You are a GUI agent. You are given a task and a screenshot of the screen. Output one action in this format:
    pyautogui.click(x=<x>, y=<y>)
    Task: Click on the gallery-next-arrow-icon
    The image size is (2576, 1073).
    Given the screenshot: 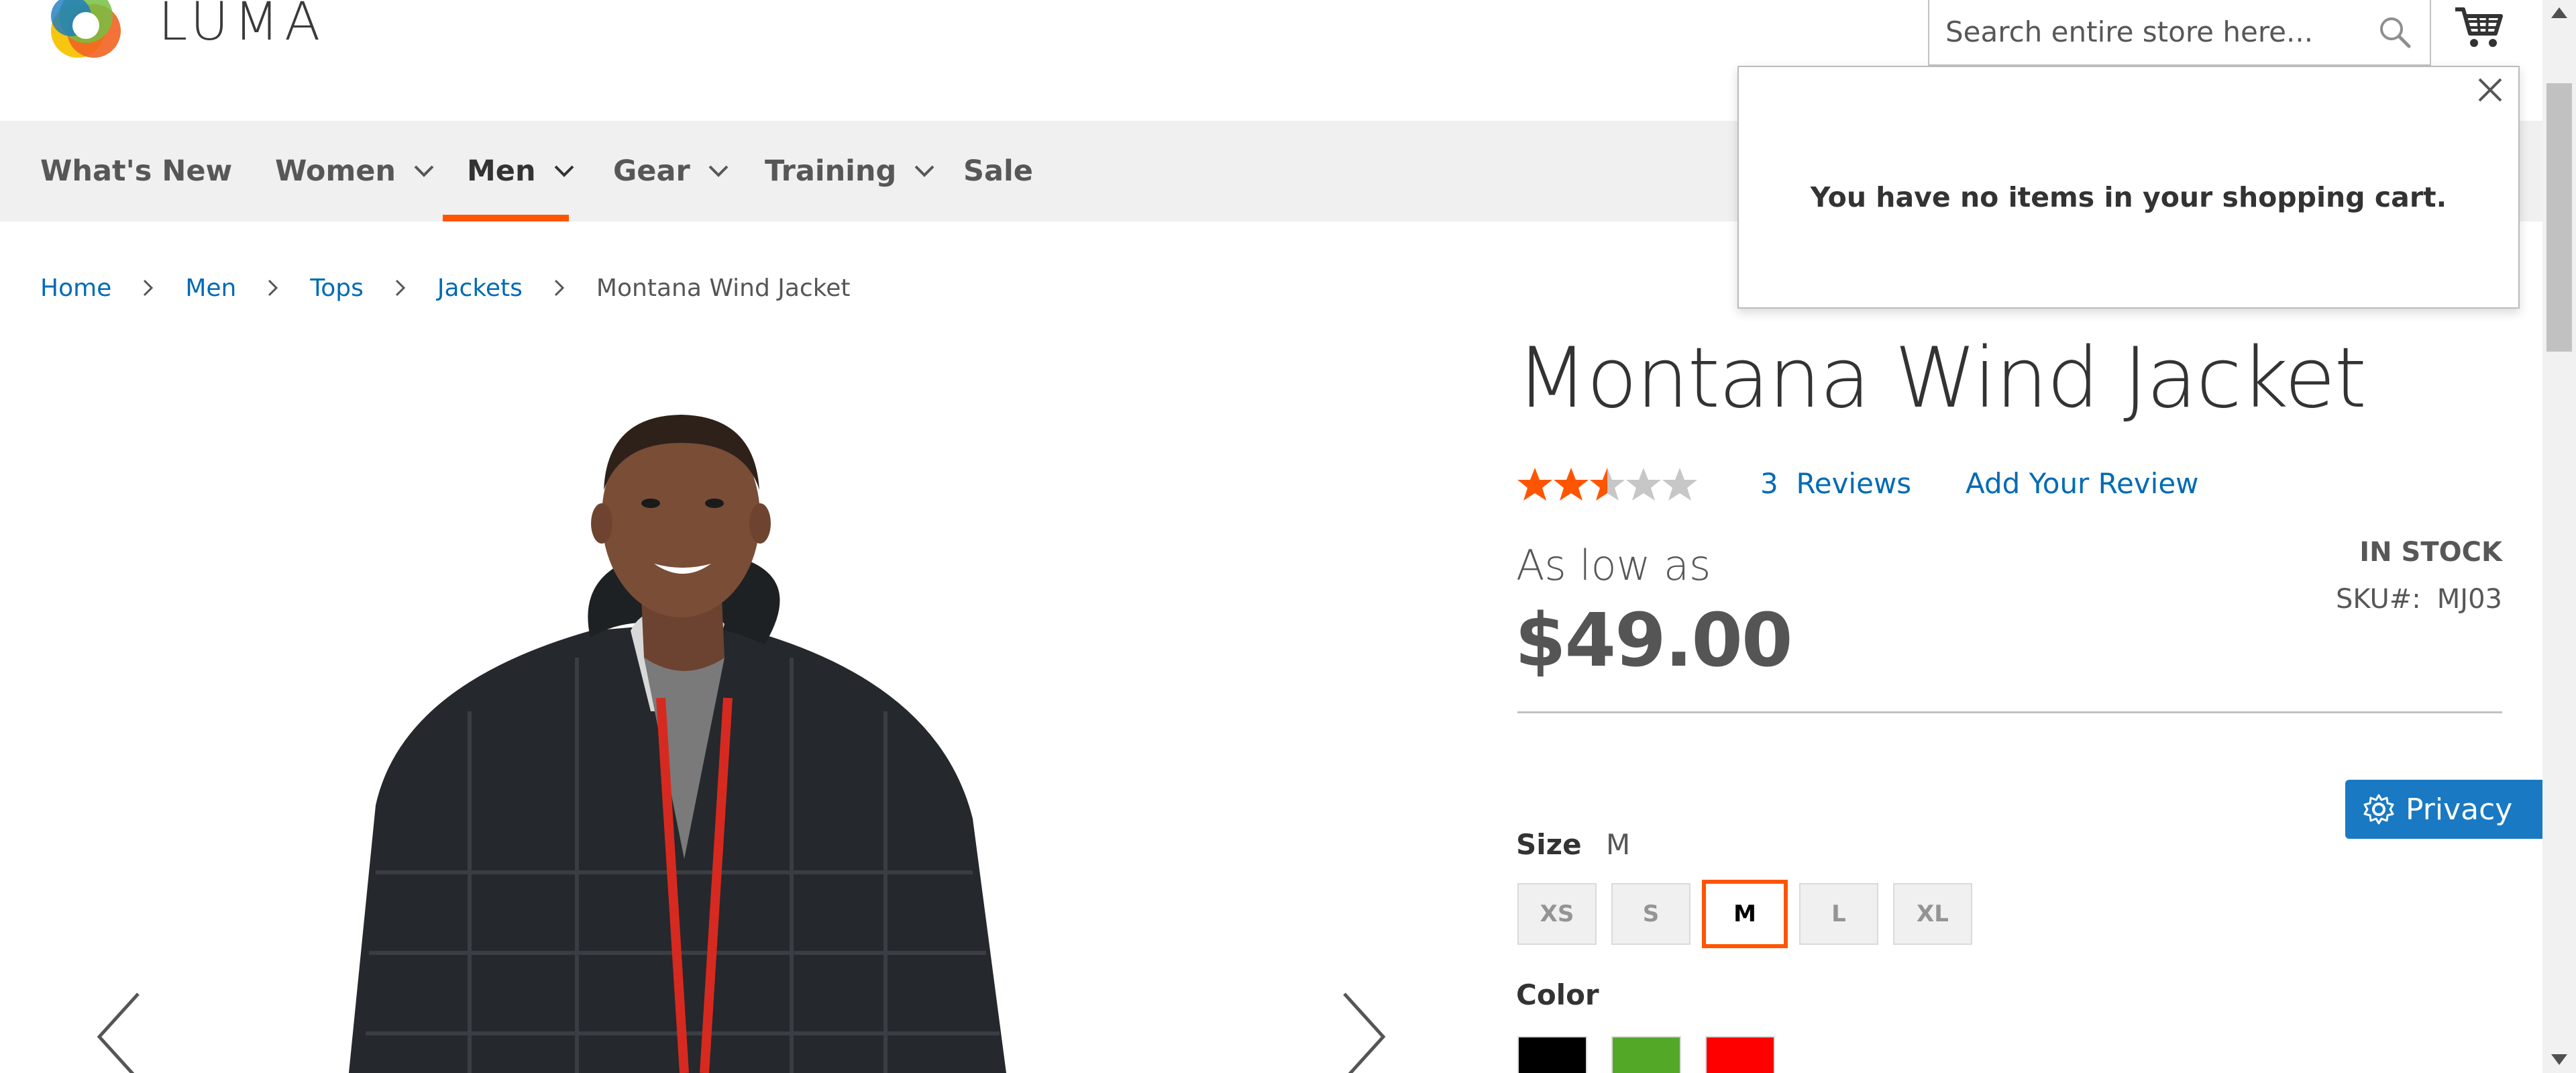 What is the action you would take?
    pyautogui.click(x=1362, y=1031)
    